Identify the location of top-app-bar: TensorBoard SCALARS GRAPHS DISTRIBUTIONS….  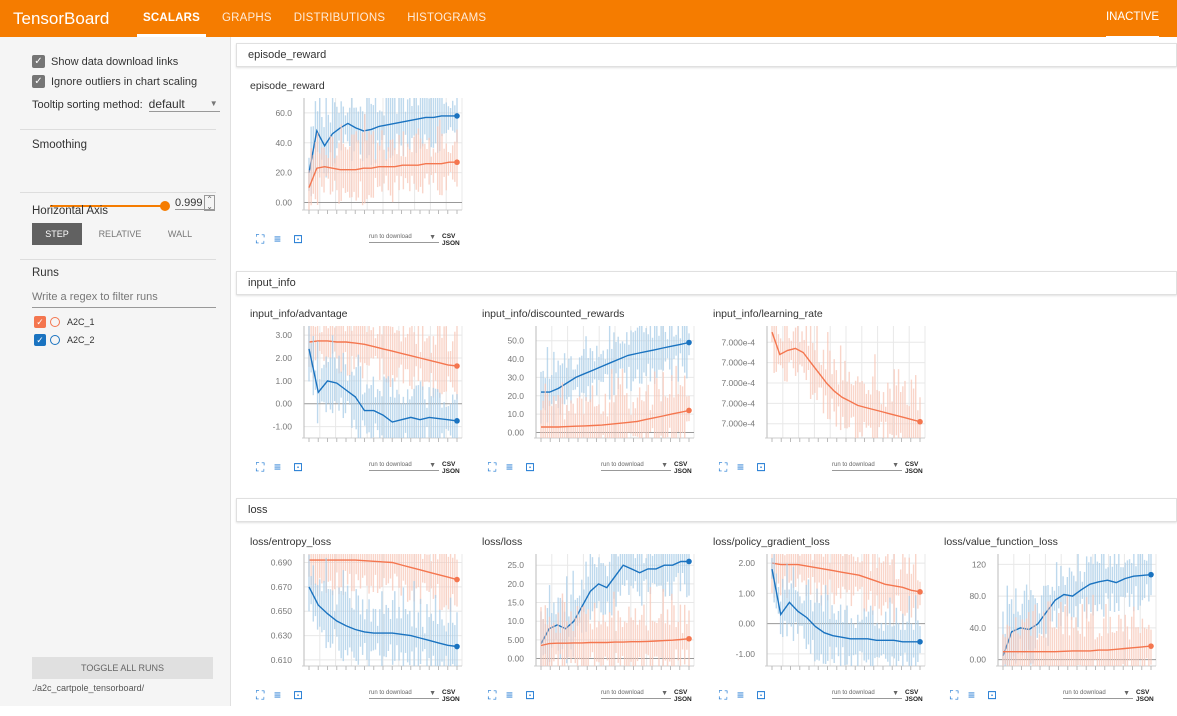
(588, 18).